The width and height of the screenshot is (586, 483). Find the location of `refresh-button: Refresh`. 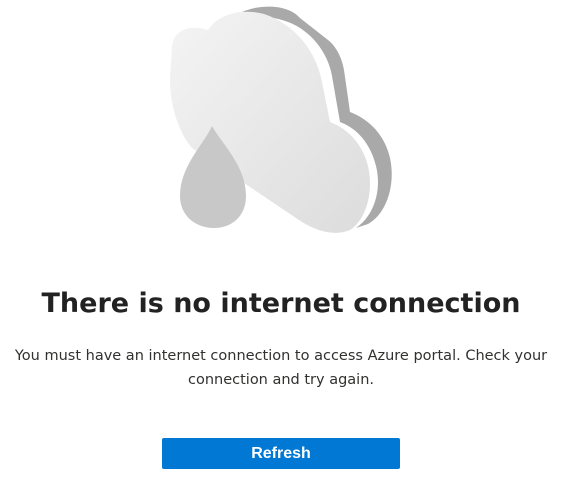

refresh-button: Refresh is located at coordinates (281, 453).